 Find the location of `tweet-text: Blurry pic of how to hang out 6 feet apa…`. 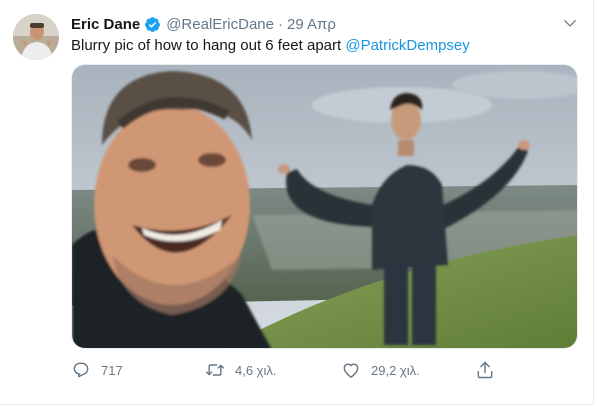

tweet-text: Blurry pic of how to hang out 6 feet apa… is located at coordinates (270, 46).